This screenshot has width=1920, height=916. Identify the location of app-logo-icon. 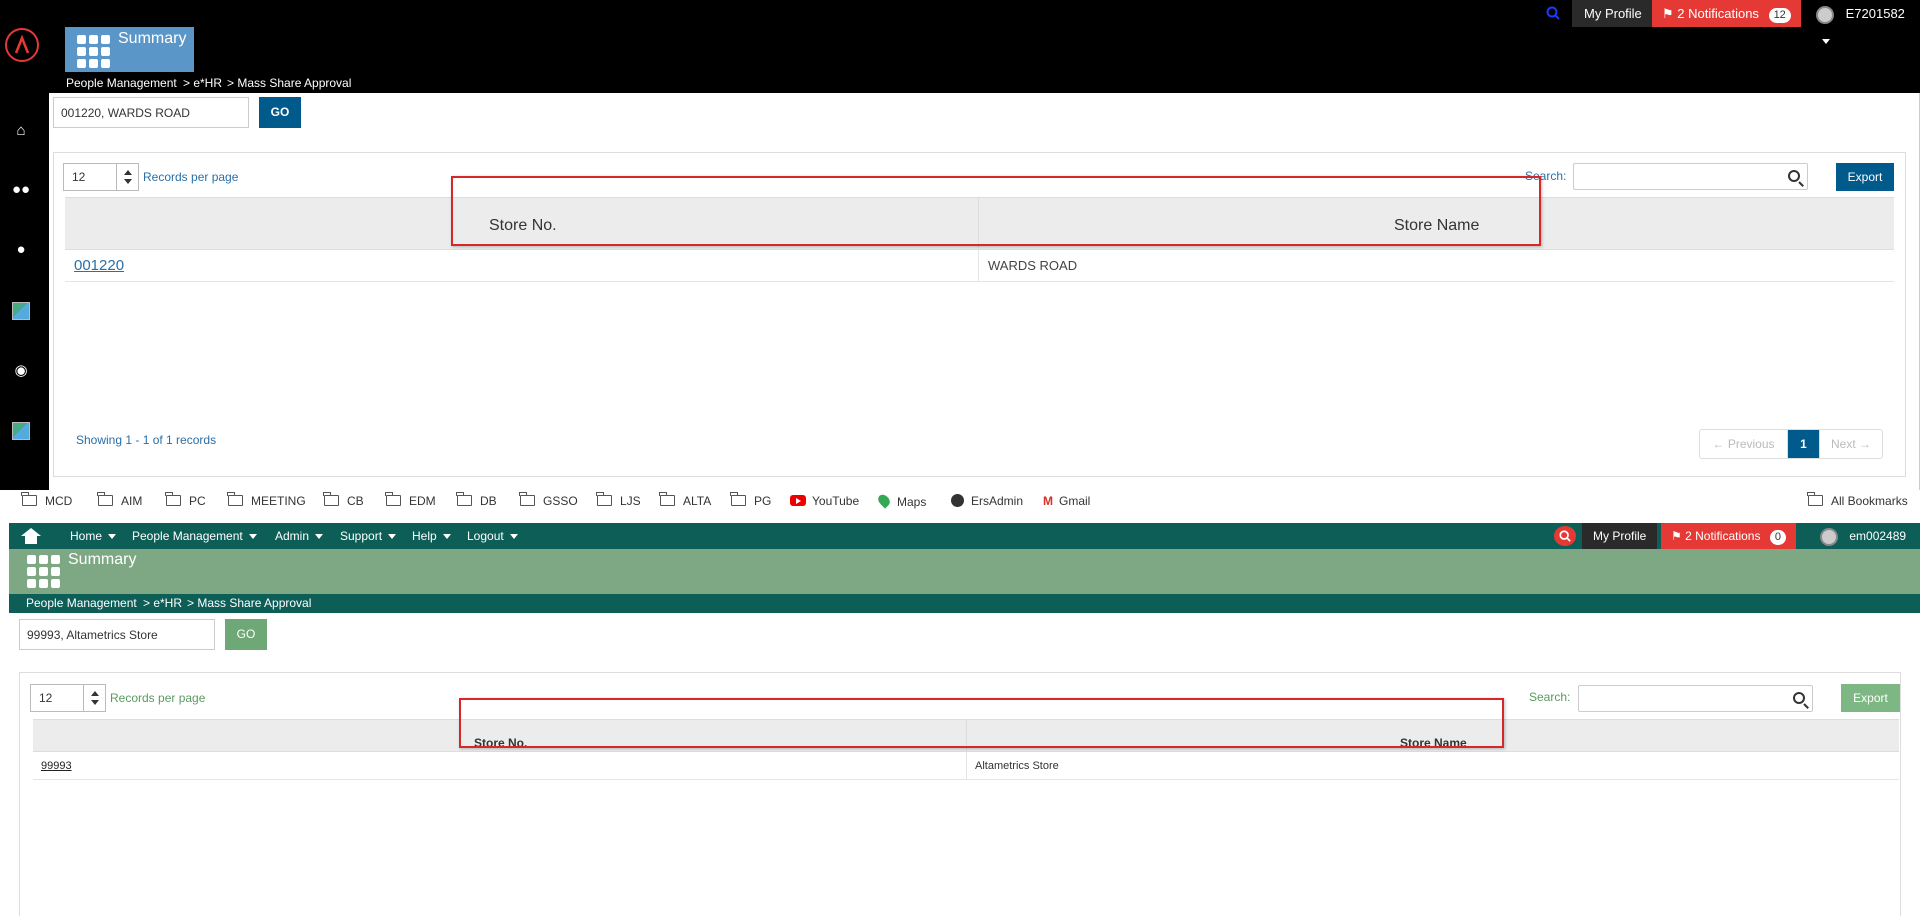
(22, 45).